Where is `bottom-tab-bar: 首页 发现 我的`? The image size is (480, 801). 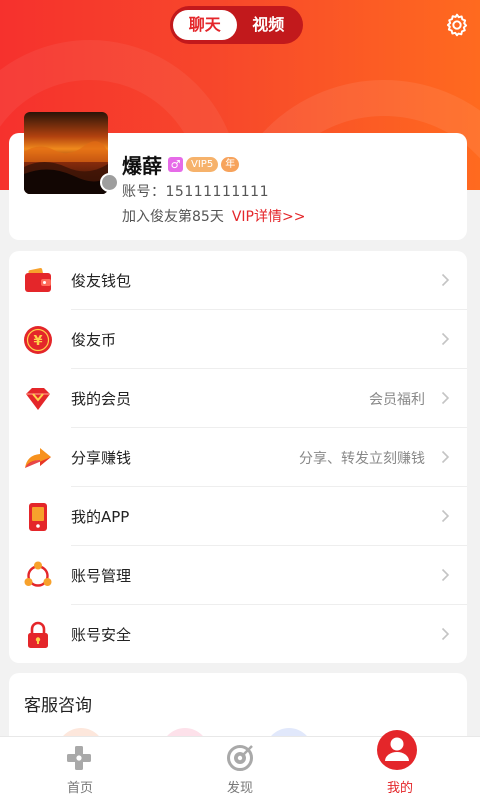 bottom-tab-bar: 首页 发现 我的 is located at coordinates (240, 765).